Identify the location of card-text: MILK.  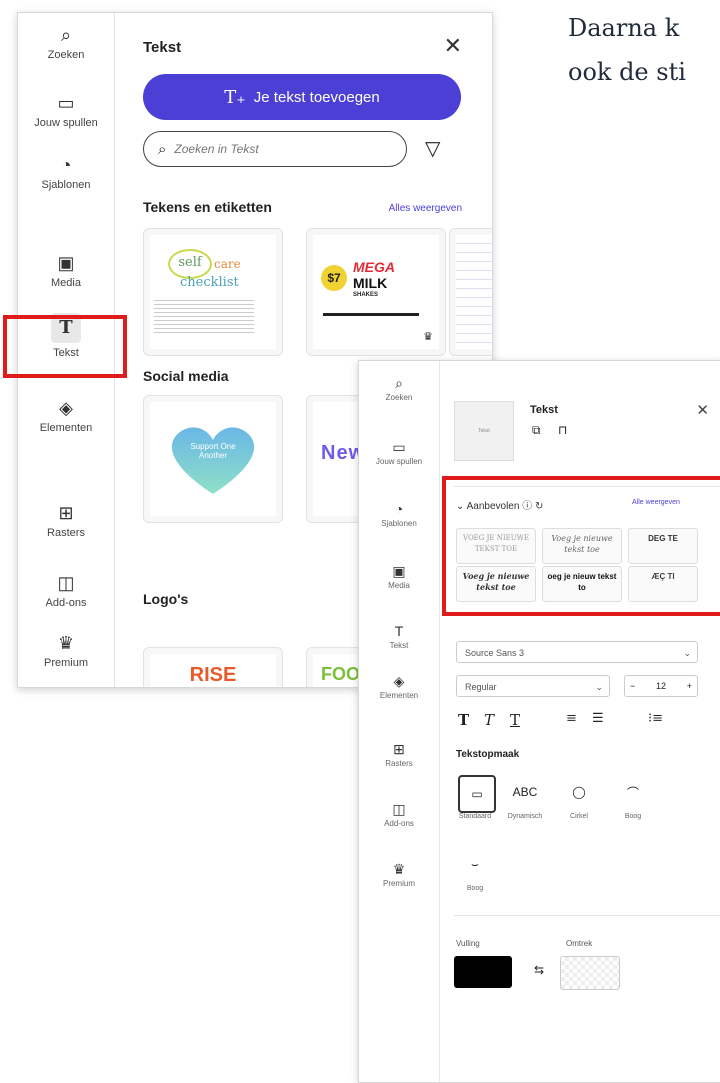
(370, 283).